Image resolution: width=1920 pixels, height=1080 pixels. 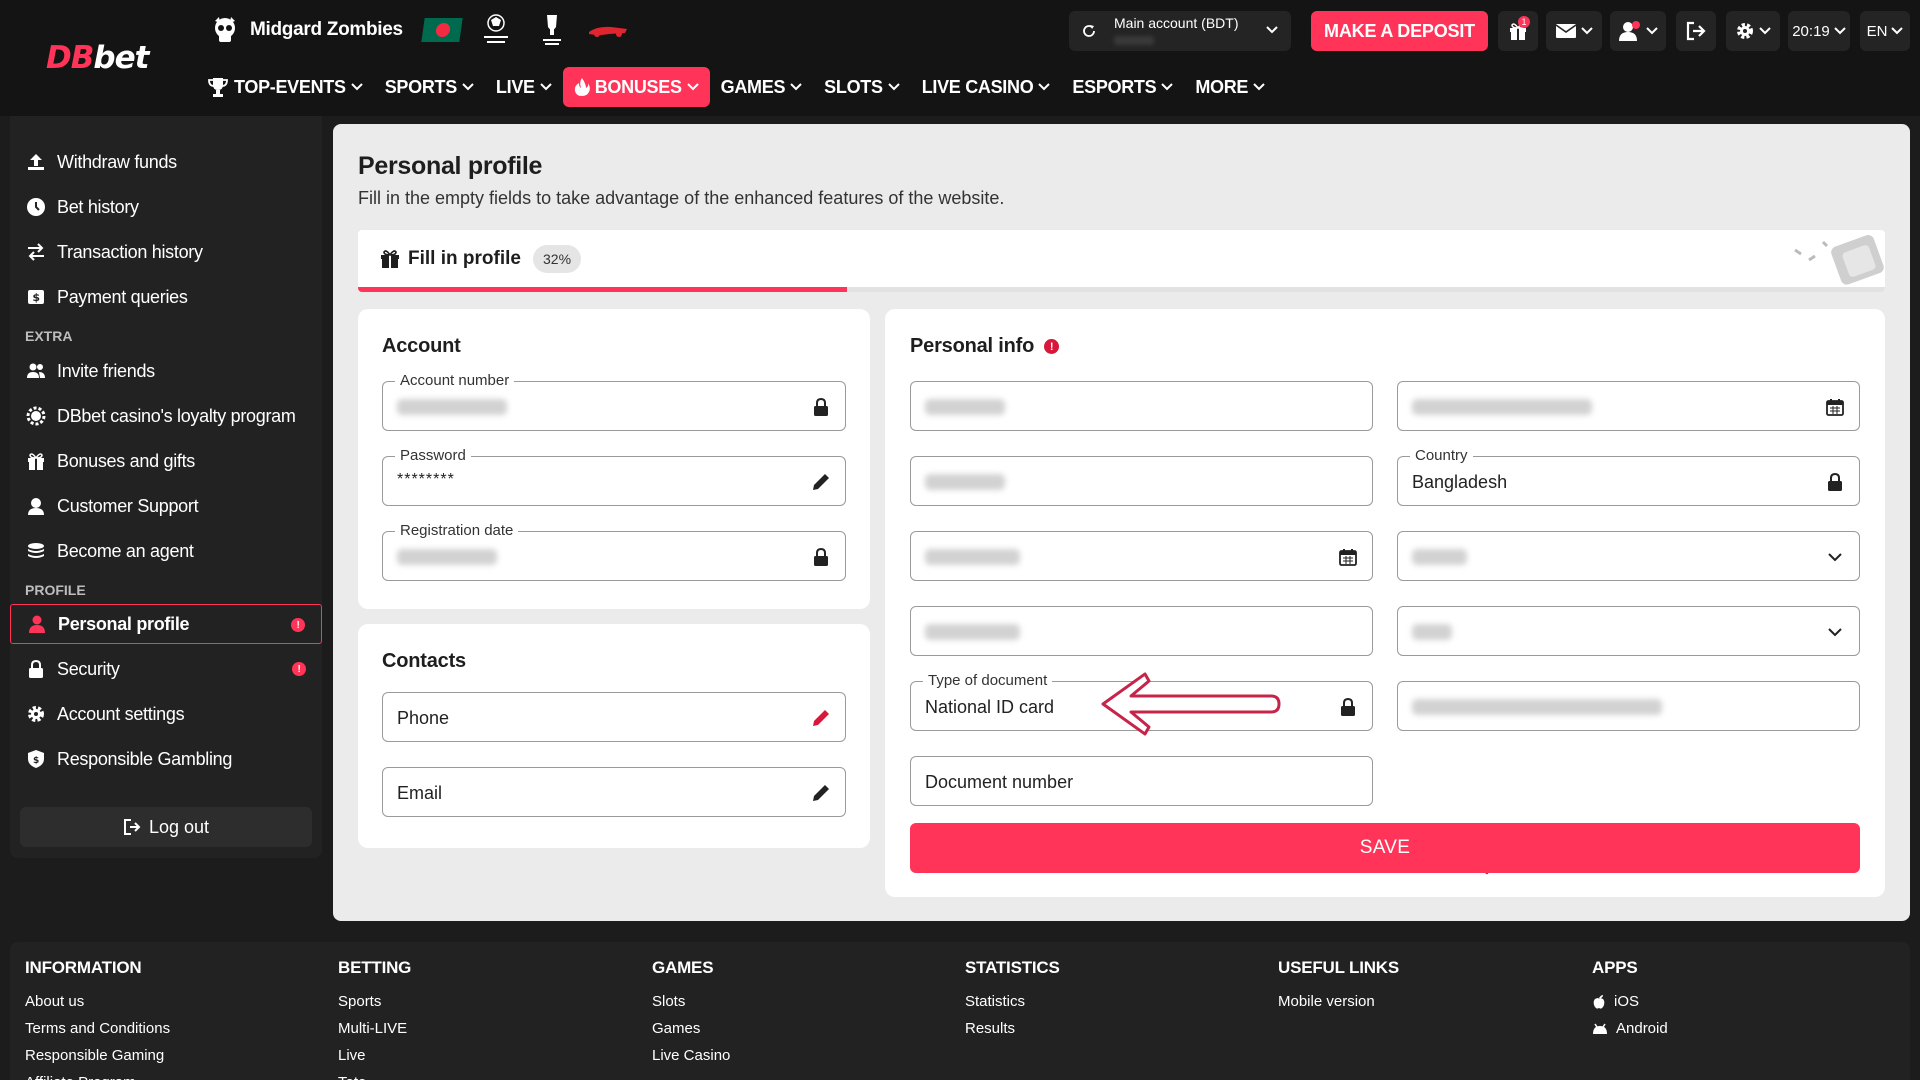 What do you see at coordinates (166, 551) in the screenshot?
I see `sidebar-item-become-agent: Become an agent` at bounding box center [166, 551].